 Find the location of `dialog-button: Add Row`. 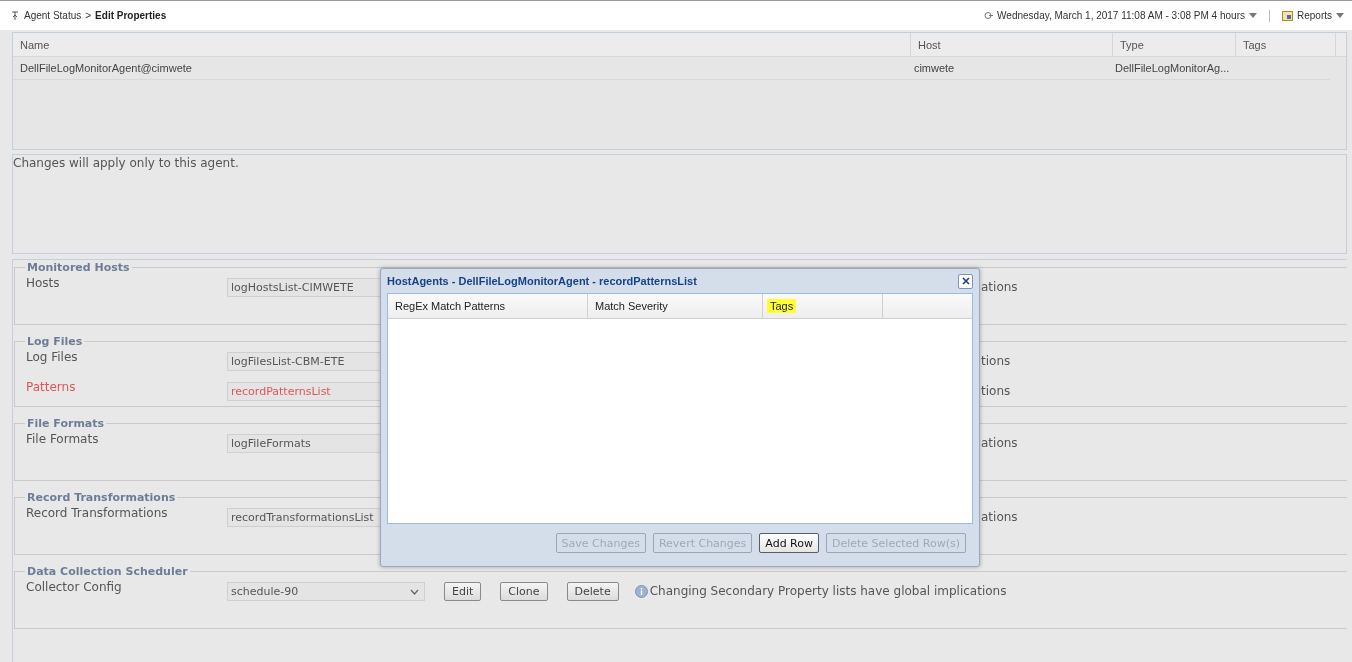

dialog-button: Add Row is located at coordinates (789, 543).